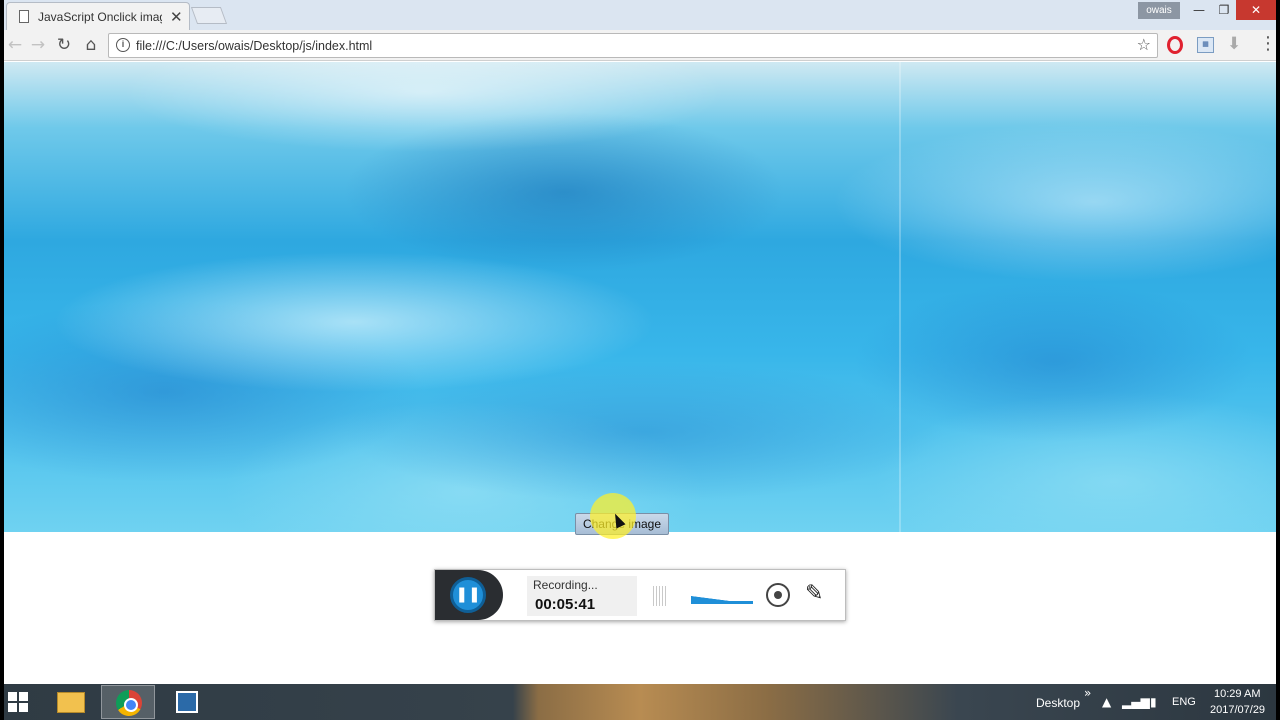  What do you see at coordinates (1234, 44) in the screenshot?
I see `download-icon: ⬇` at bounding box center [1234, 44].